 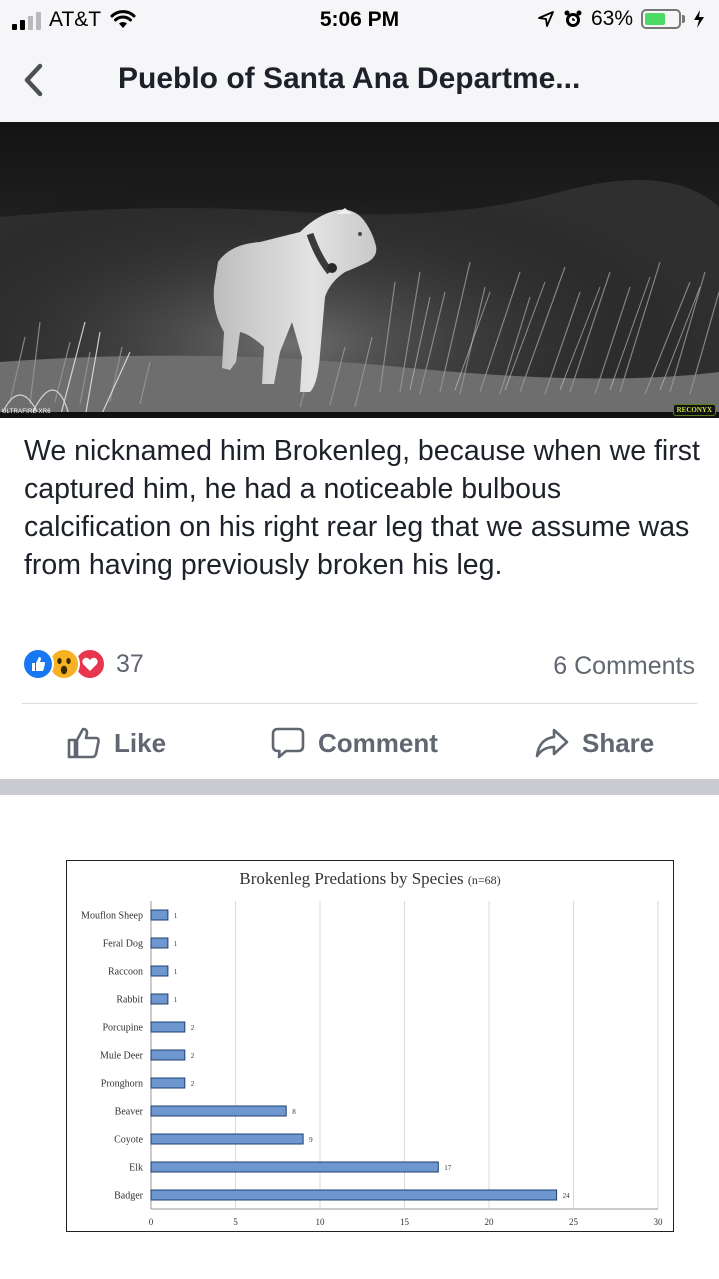 What do you see at coordinates (321, 1222) in the screenshot?
I see `x-tick-label: 10` at bounding box center [321, 1222].